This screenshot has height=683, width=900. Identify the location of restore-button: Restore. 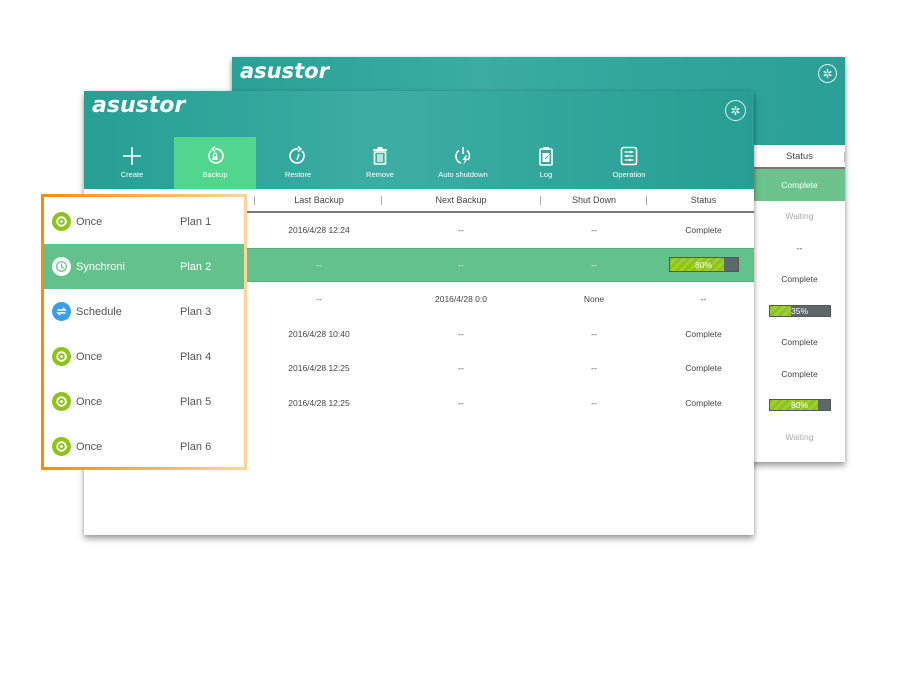
(298, 163).